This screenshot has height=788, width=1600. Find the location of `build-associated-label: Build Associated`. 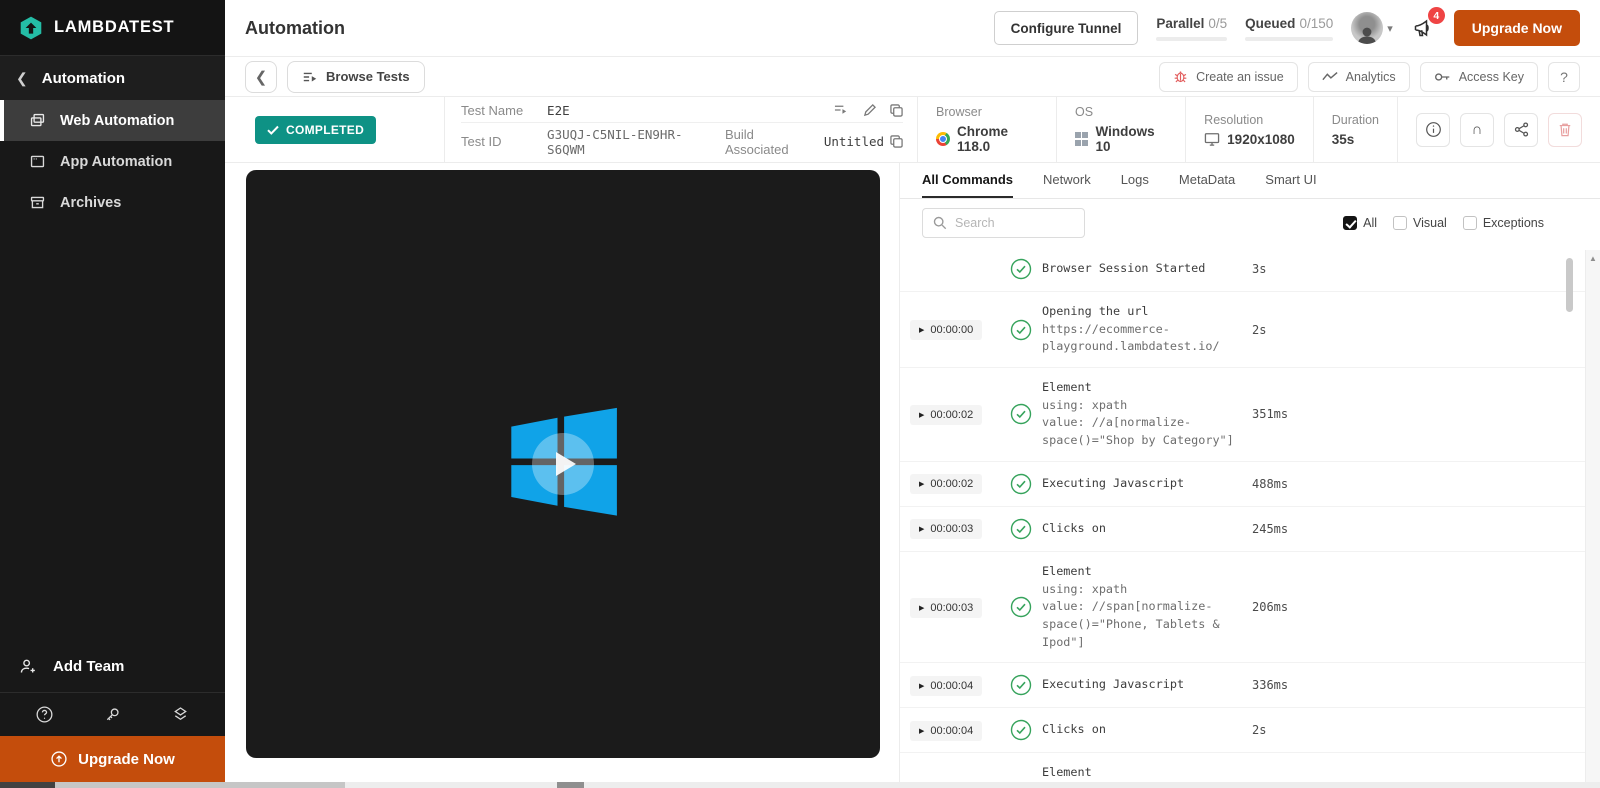

build-associated-label: Build Associated is located at coordinates (756, 141).